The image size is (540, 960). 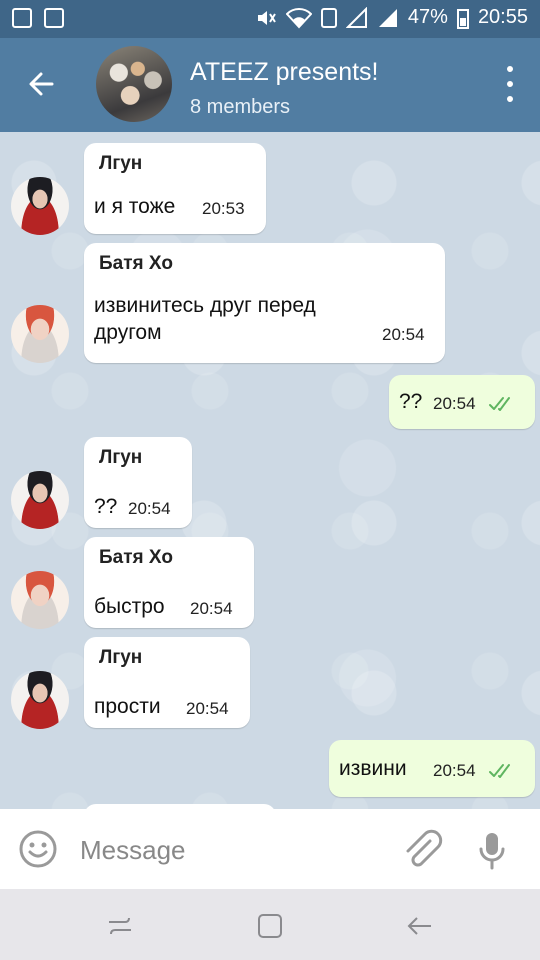 I want to click on home-icon, so click(x=270, y=926).